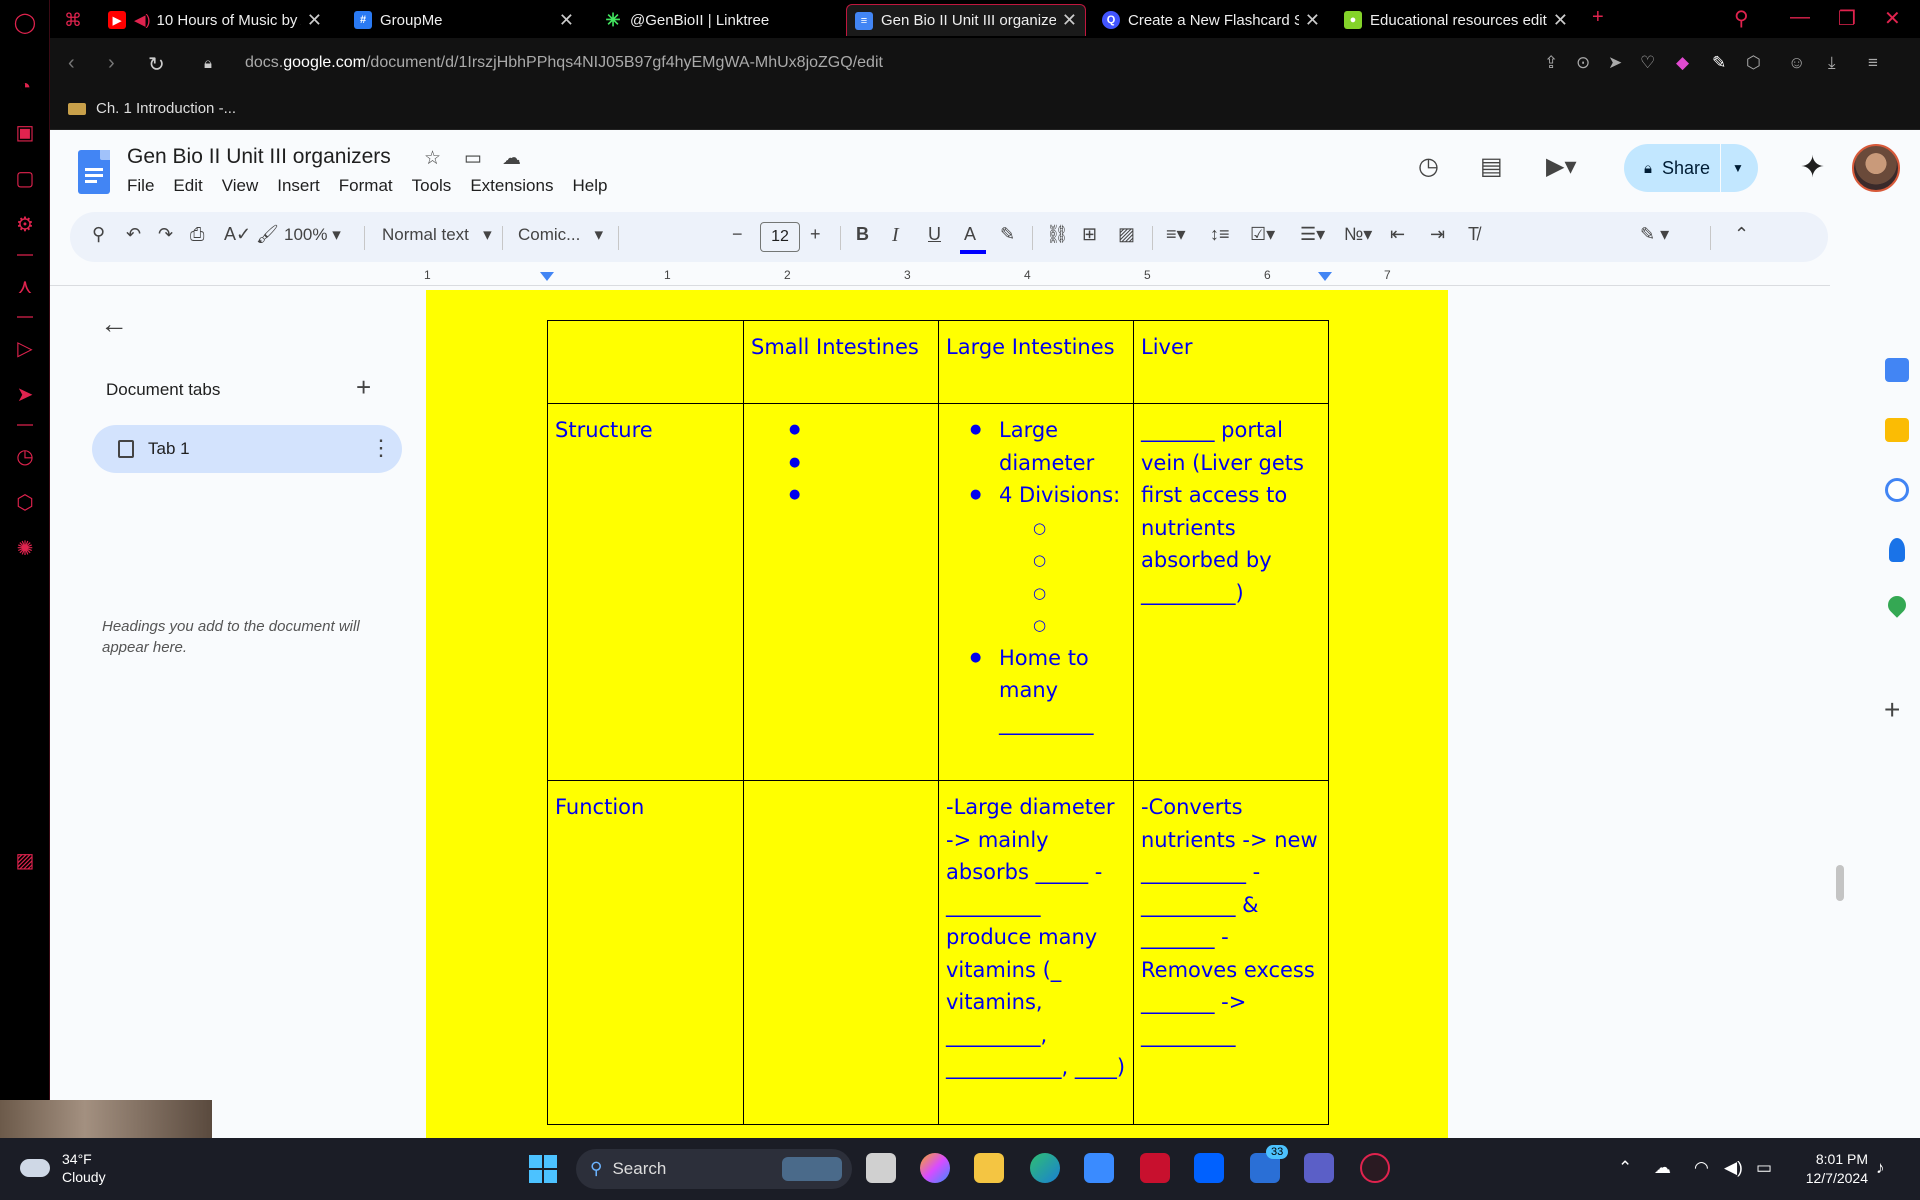  What do you see at coordinates (1682, 63) in the screenshot?
I see `color-wheel-icon: ◆` at bounding box center [1682, 63].